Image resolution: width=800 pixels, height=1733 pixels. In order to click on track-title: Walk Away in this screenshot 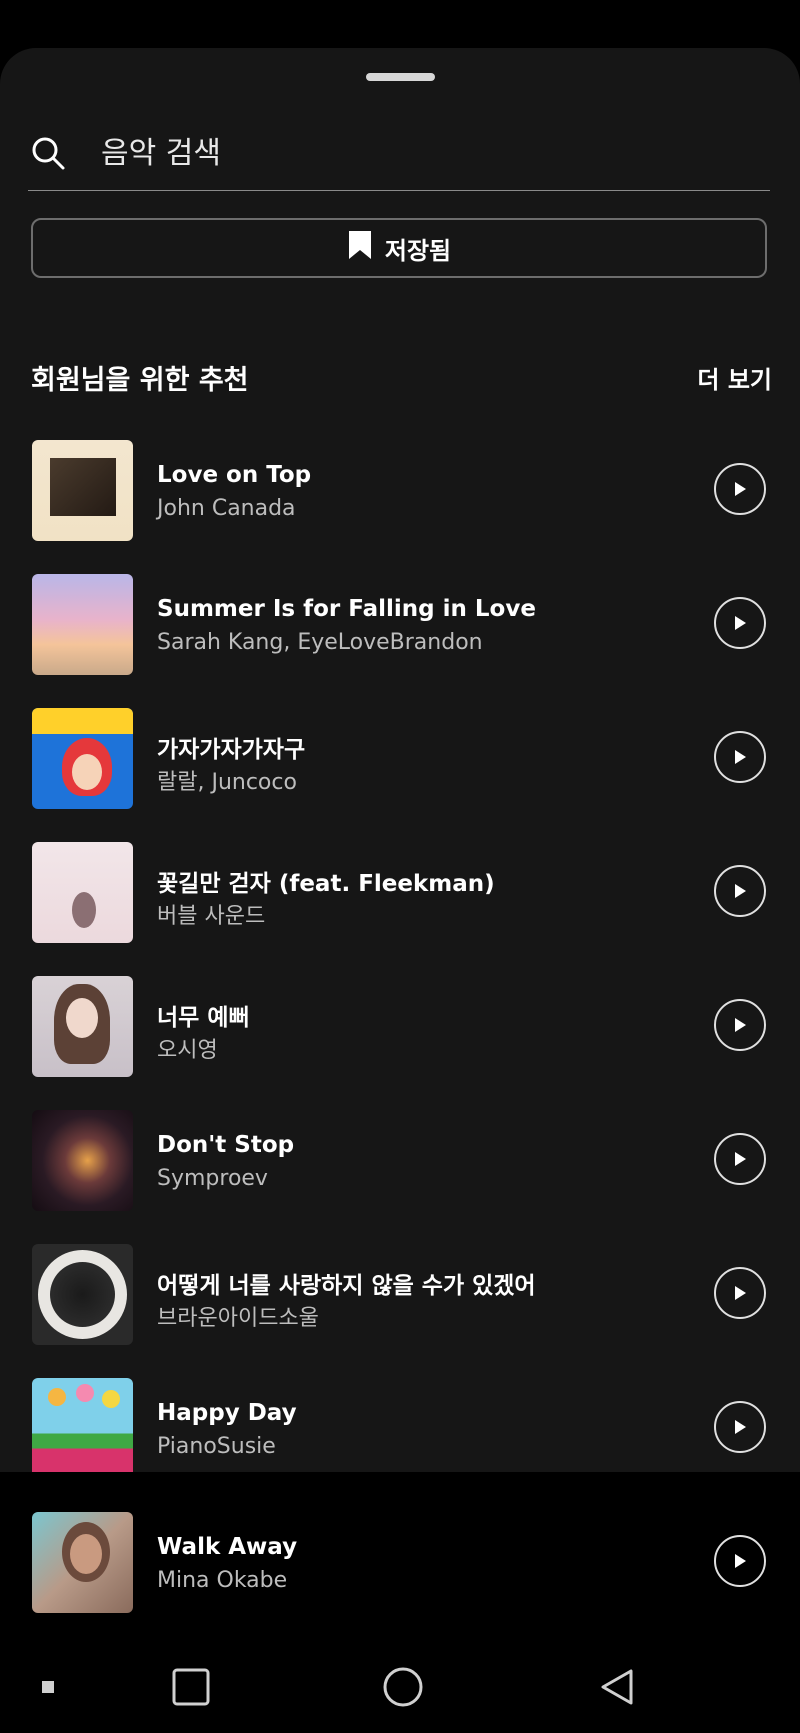, I will do `click(227, 1547)`.